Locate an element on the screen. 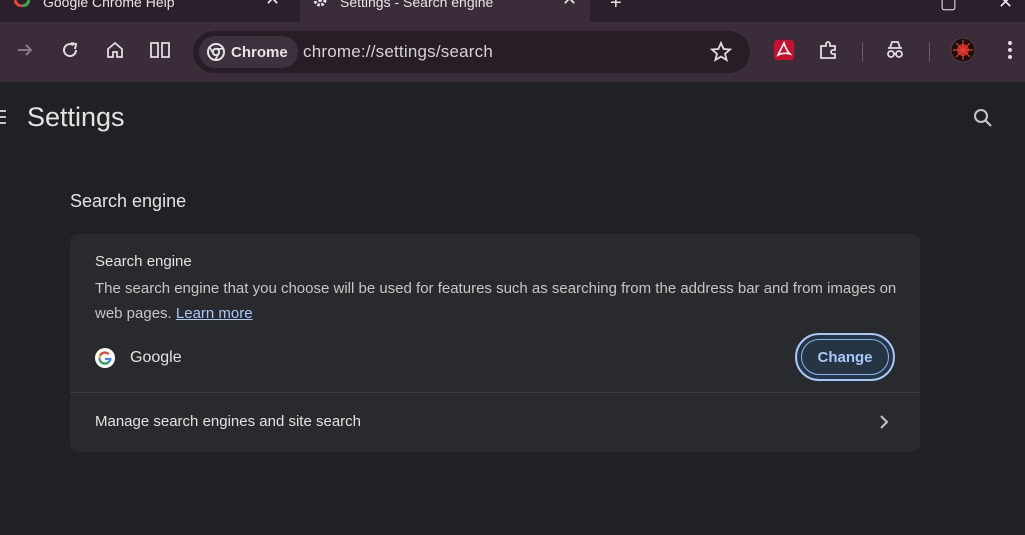 The width and height of the screenshot is (1025, 535). settings-gear-icon is located at coordinates (320, 3).